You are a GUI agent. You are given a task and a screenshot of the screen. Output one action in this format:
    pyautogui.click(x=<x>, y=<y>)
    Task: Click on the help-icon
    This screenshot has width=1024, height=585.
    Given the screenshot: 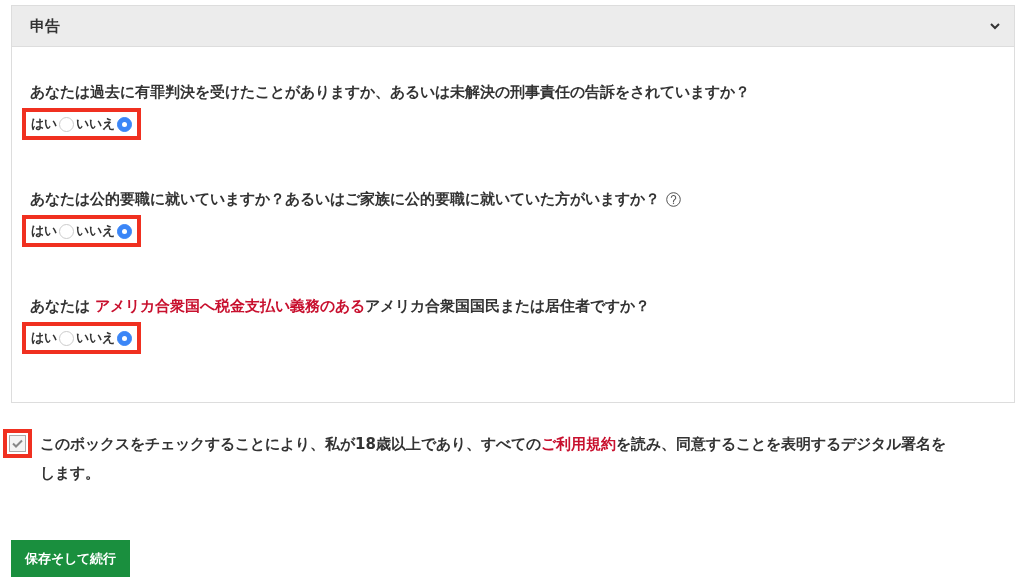 What is the action you would take?
    pyautogui.click(x=673, y=199)
    